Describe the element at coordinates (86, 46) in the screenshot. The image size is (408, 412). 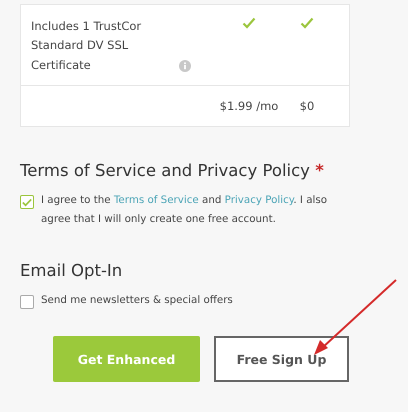
I see `feature-label: Includes 1 TrustCor Standard DV SSL Certificate` at that location.